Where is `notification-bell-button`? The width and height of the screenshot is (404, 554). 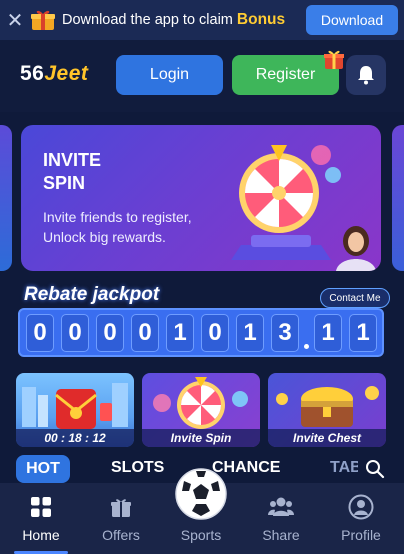
notification-bell-button is located at coordinates (366, 75).